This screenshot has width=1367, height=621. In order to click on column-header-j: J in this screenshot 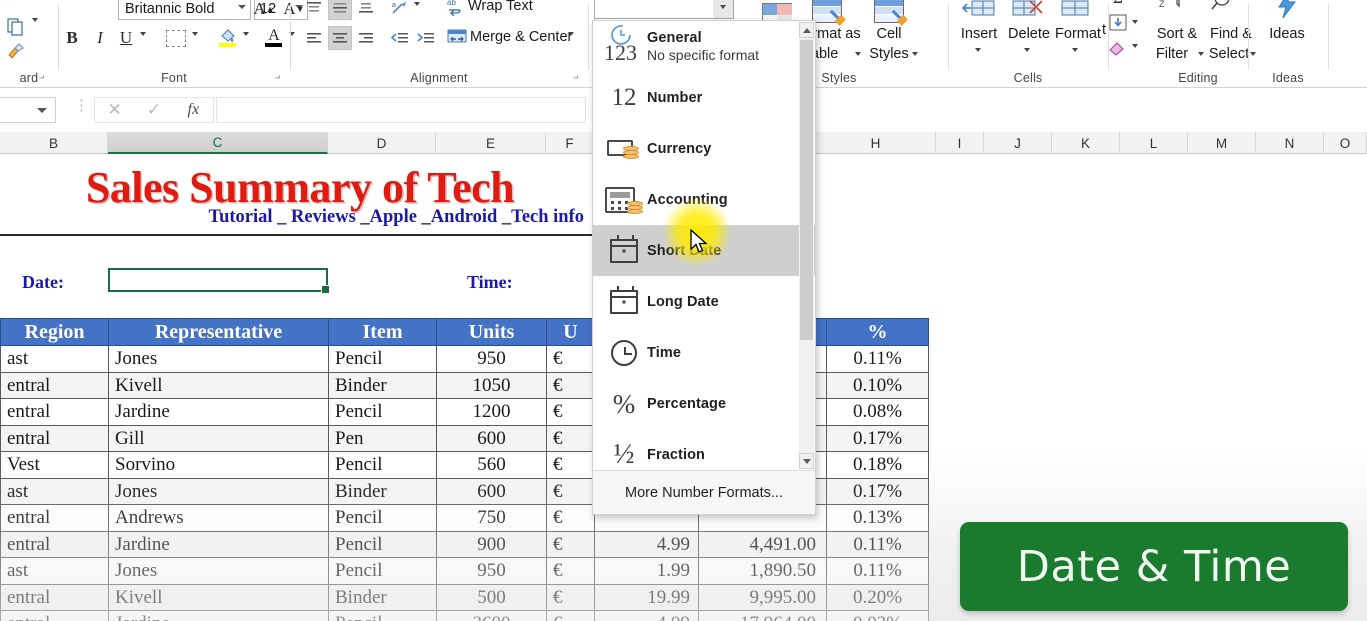, I will do `click(1018, 143)`.